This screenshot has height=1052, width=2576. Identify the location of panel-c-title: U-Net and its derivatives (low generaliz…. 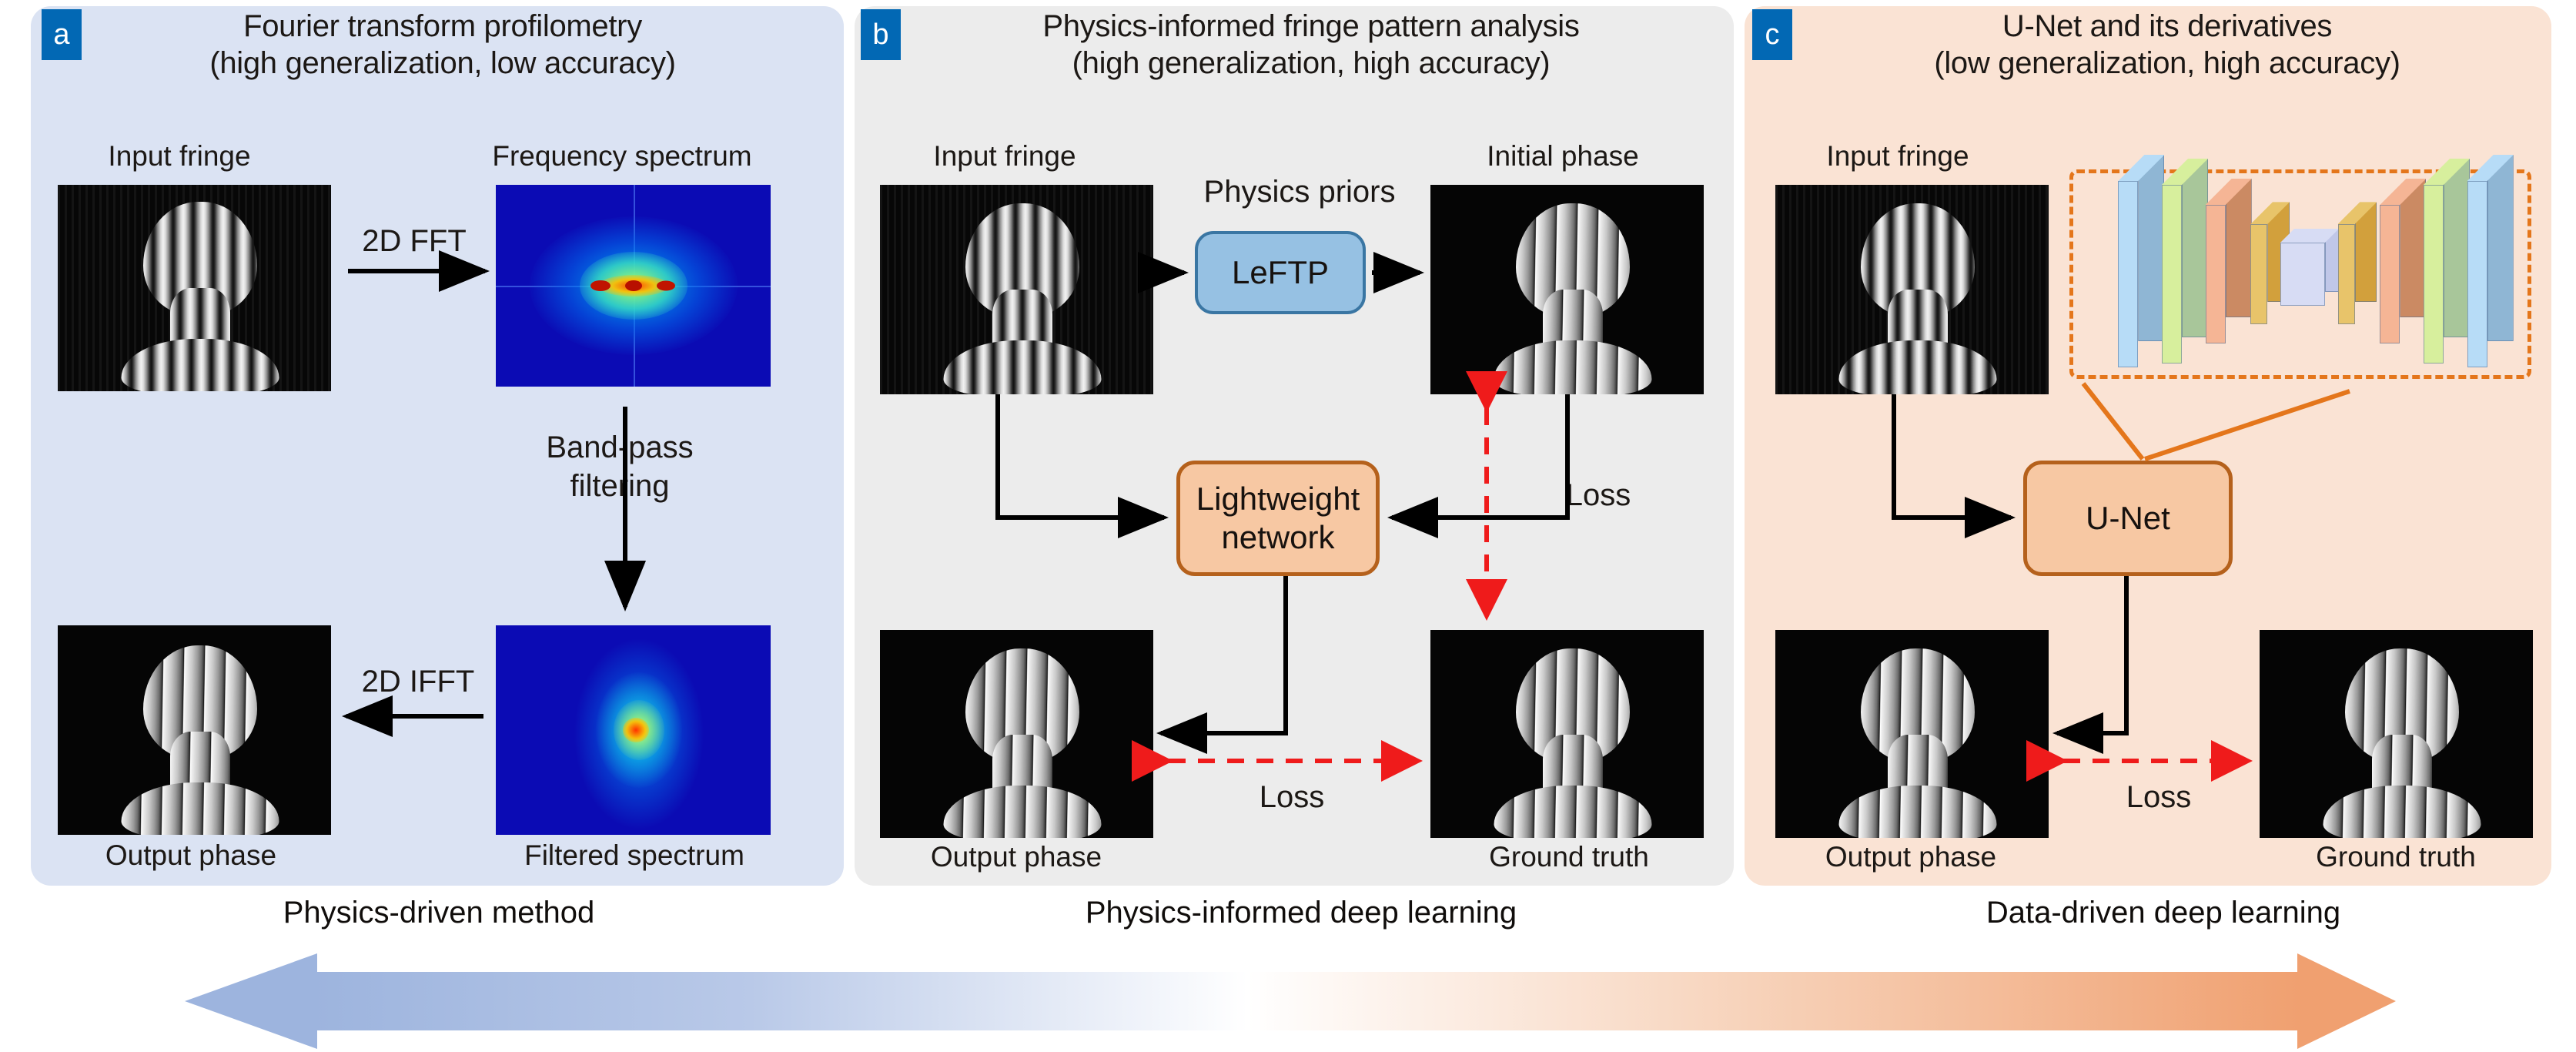
(2167, 45).